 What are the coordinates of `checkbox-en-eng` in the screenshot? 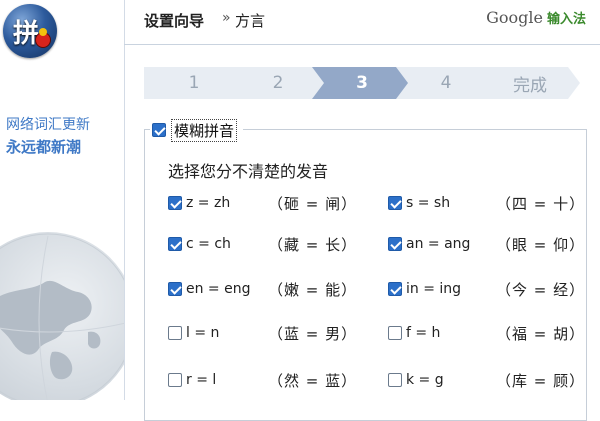 It's located at (175, 289).